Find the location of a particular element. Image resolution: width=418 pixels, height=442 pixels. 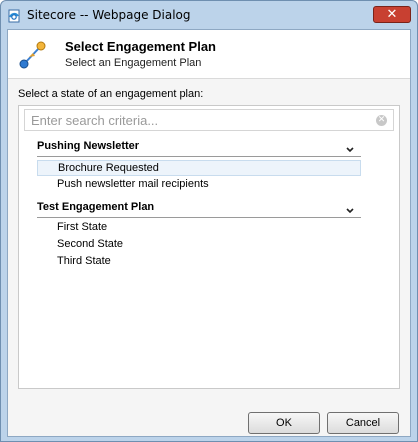

dialog-subheading: Select an Engagement Plan is located at coordinates (133, 63).